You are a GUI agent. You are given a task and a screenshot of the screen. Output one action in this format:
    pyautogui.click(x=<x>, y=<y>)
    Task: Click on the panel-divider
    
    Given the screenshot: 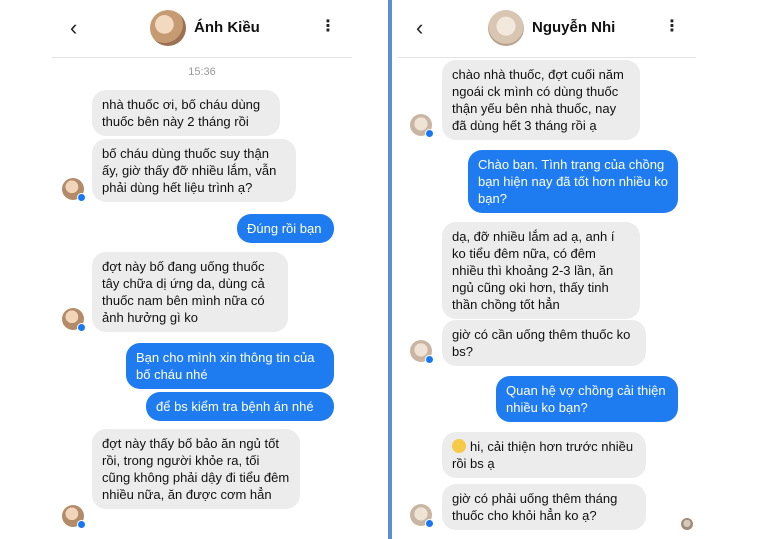 What is the action you would take?
    pyautogui.click(x=390, y=269)
    